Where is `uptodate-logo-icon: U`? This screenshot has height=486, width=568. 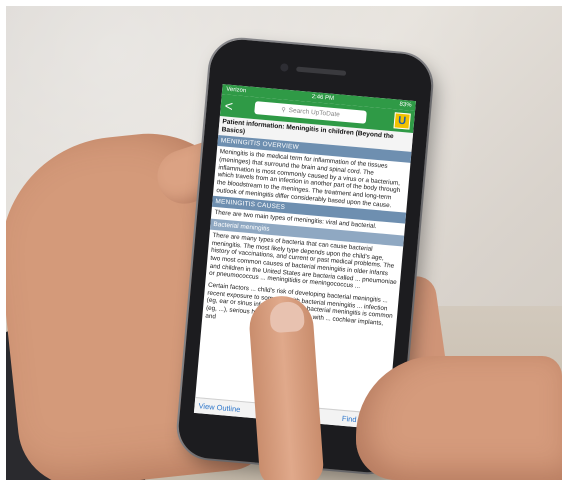 uptodate-logo-icon: U is located at coordinates (402, 121).